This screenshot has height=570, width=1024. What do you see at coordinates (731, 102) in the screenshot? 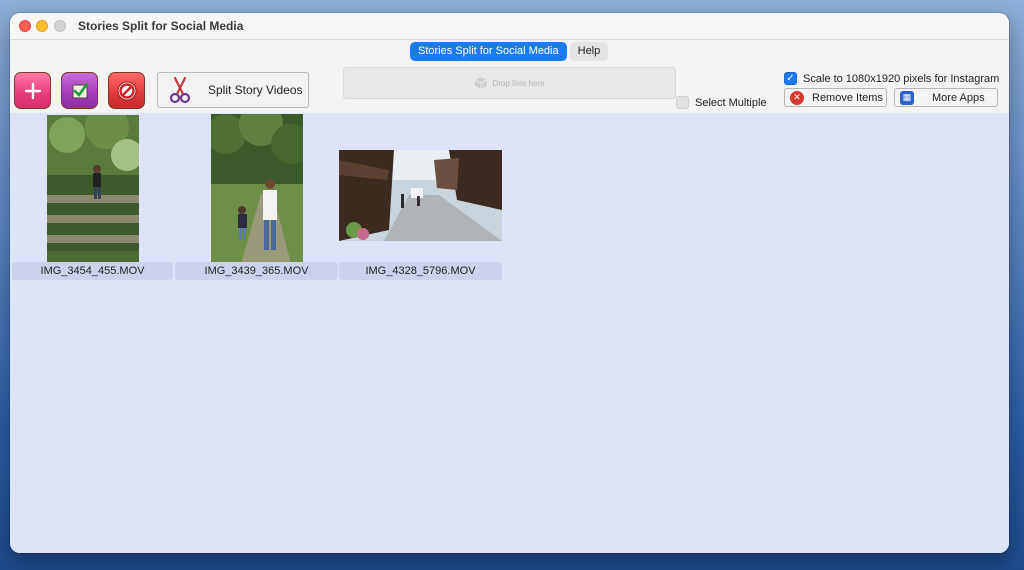
I see `select-multiple-label: Select Multiple` at bounding box center [731, 102].